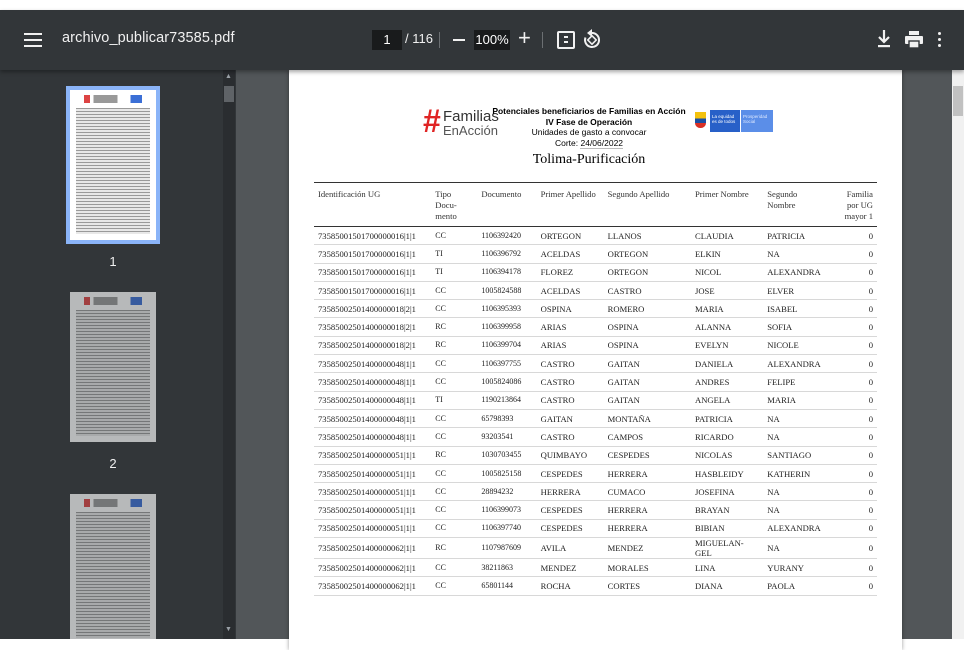 Image resolution: width=964 pixels, height=650 pixels. What do you see at coordinates (454, 204) in the screenshot?
I see `column-header: Tipo Docu-mento` at bounding box center [454, 204].